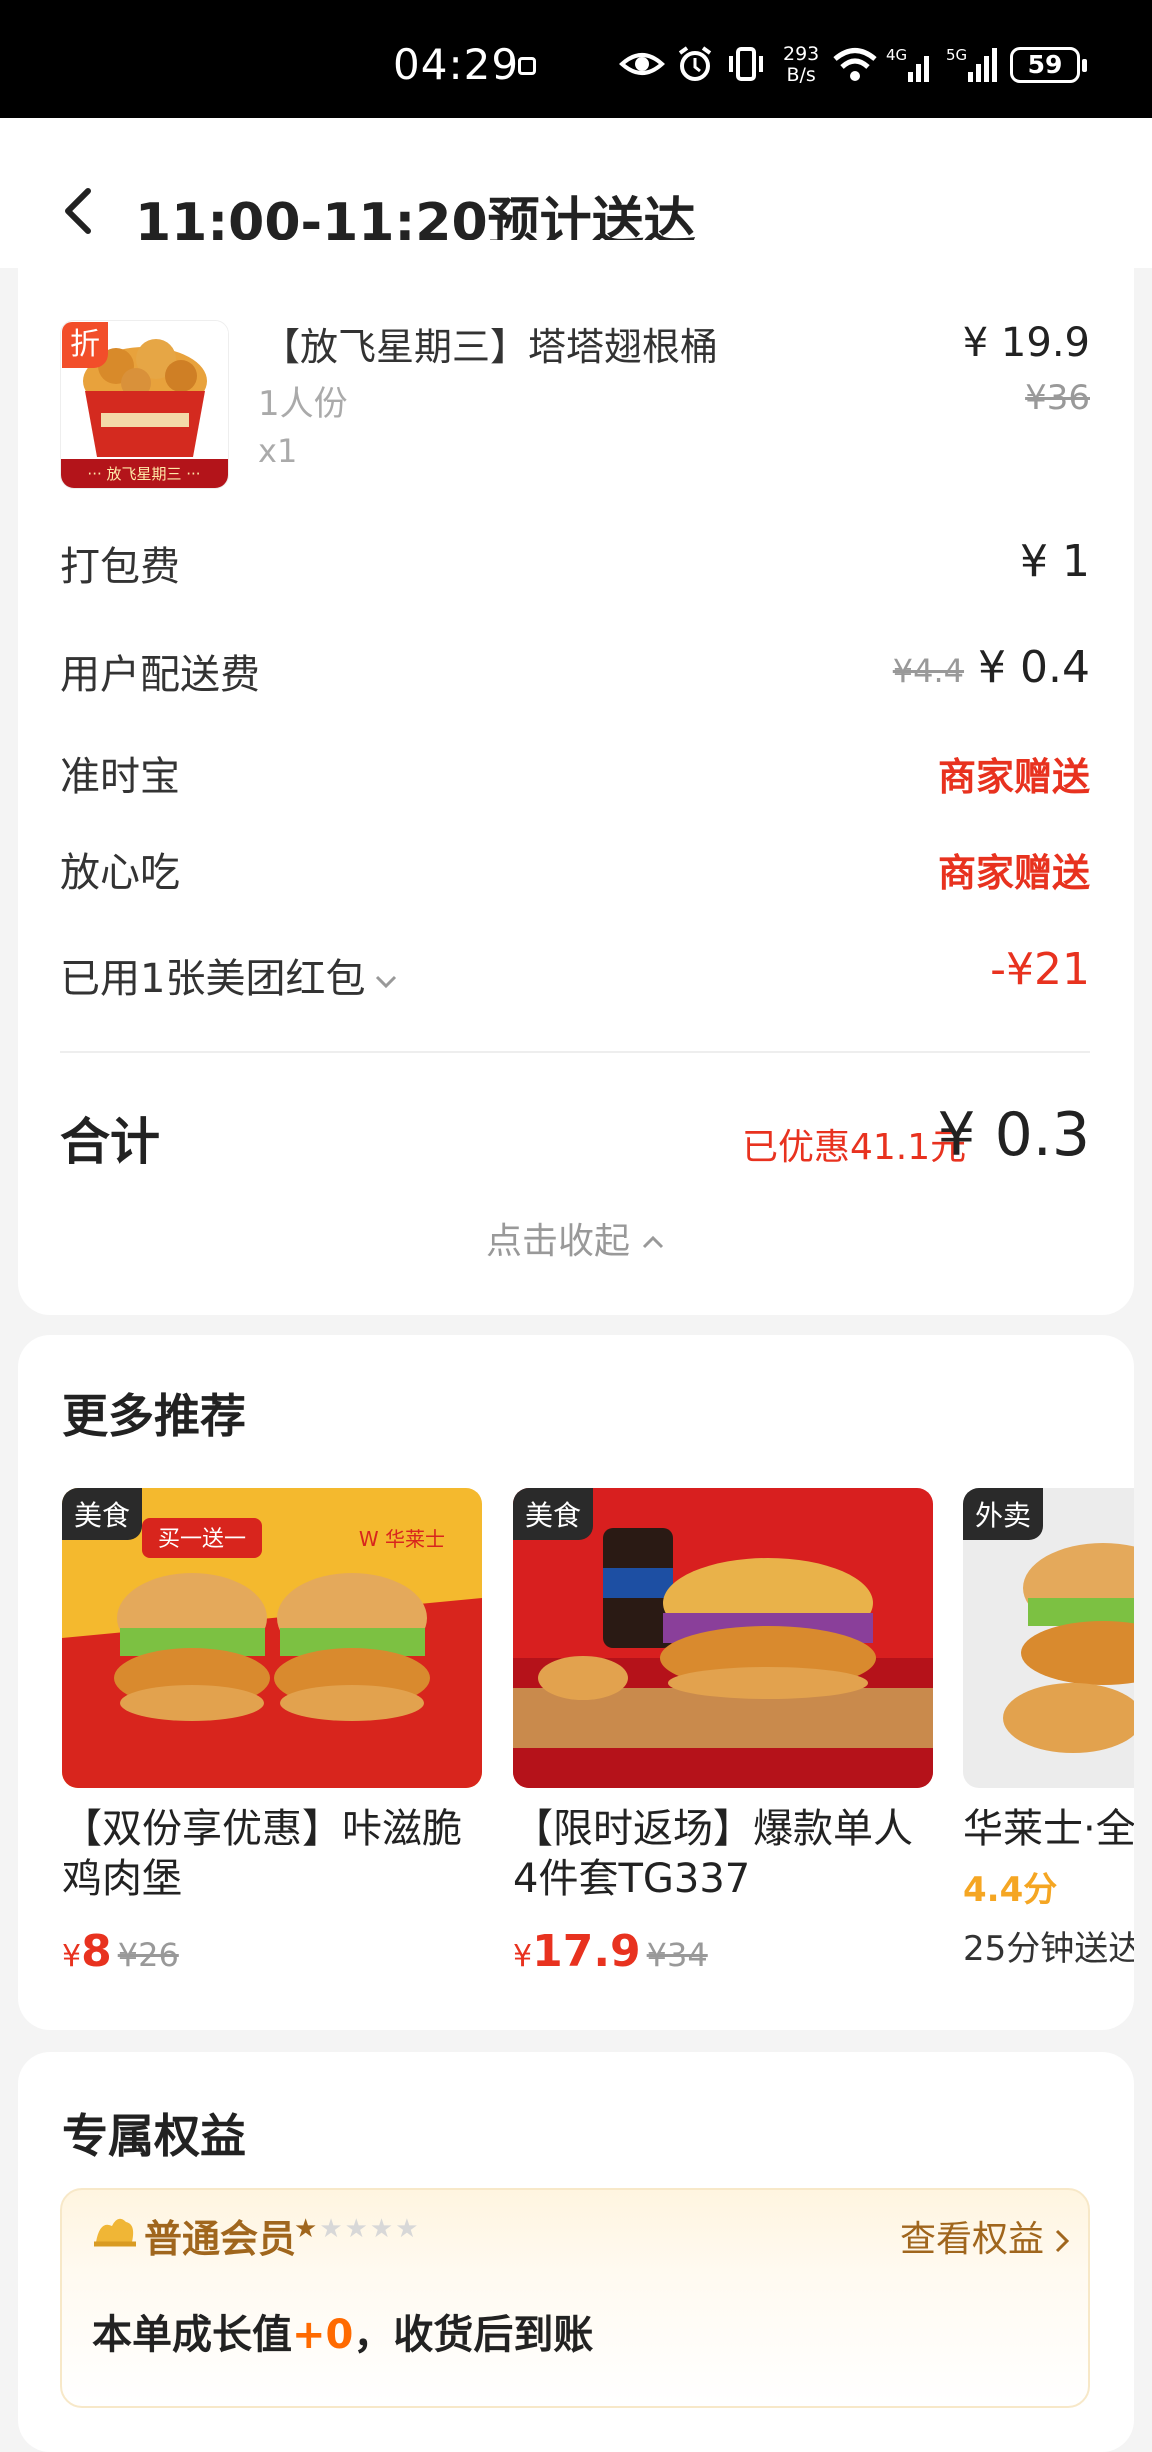 Image resolution: width=1152 pixels, height=2452 pixels. I want to click on signal-5g-icon: 5G, so click(971, 64).